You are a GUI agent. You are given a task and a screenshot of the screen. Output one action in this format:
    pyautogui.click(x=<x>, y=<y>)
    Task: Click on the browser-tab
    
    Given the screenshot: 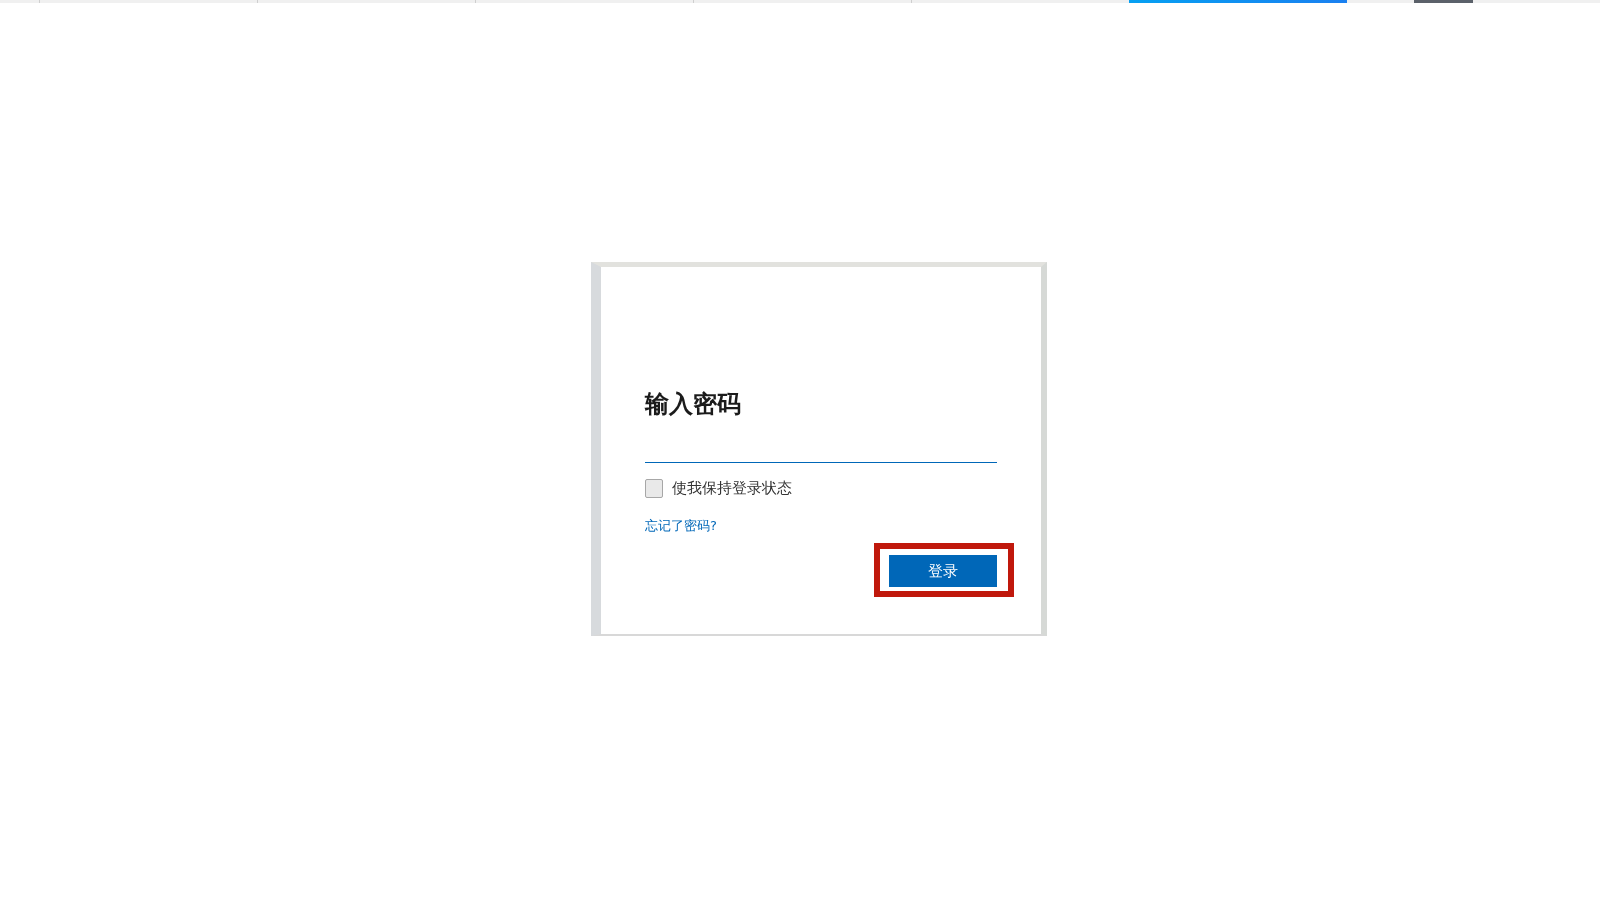 What is the action you would take?
    pyautogui.click(x=1238, y=1)
    